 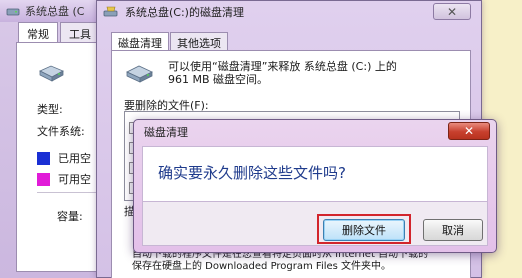 I want to click on tab-disk-cleanup: 磁盘清理, so click(x=140, y=42).